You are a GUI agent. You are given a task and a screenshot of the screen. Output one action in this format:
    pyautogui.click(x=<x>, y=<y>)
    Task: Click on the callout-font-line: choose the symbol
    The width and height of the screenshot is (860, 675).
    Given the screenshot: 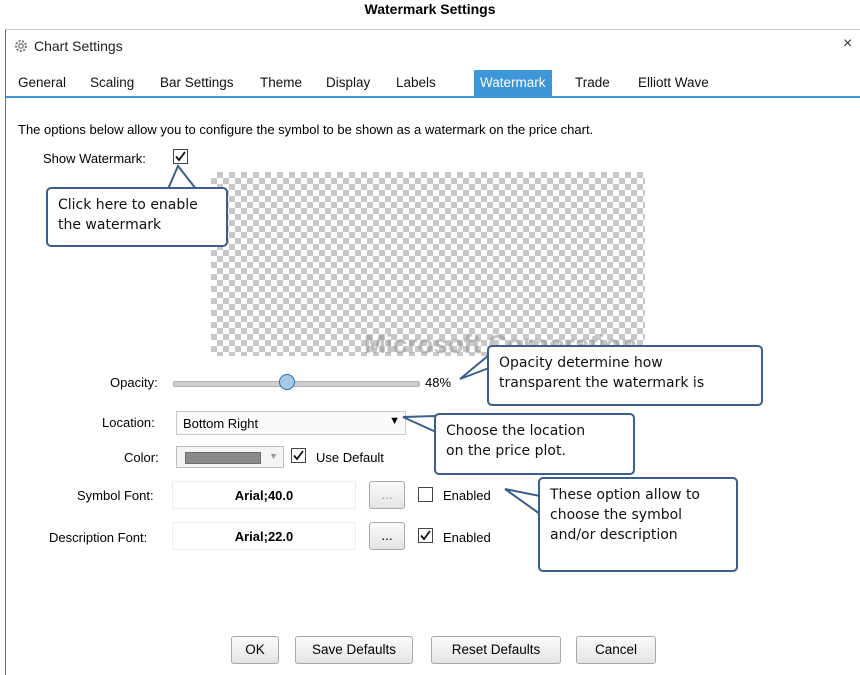 What is the action you would take?
    pyautogui.click(x=616, y=515)
    